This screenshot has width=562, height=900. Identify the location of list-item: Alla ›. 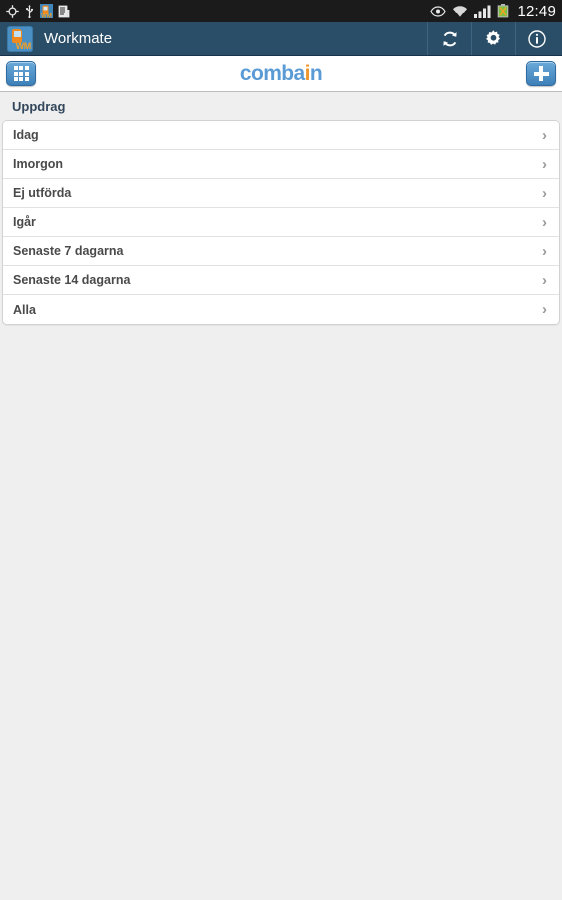
(281, 309).